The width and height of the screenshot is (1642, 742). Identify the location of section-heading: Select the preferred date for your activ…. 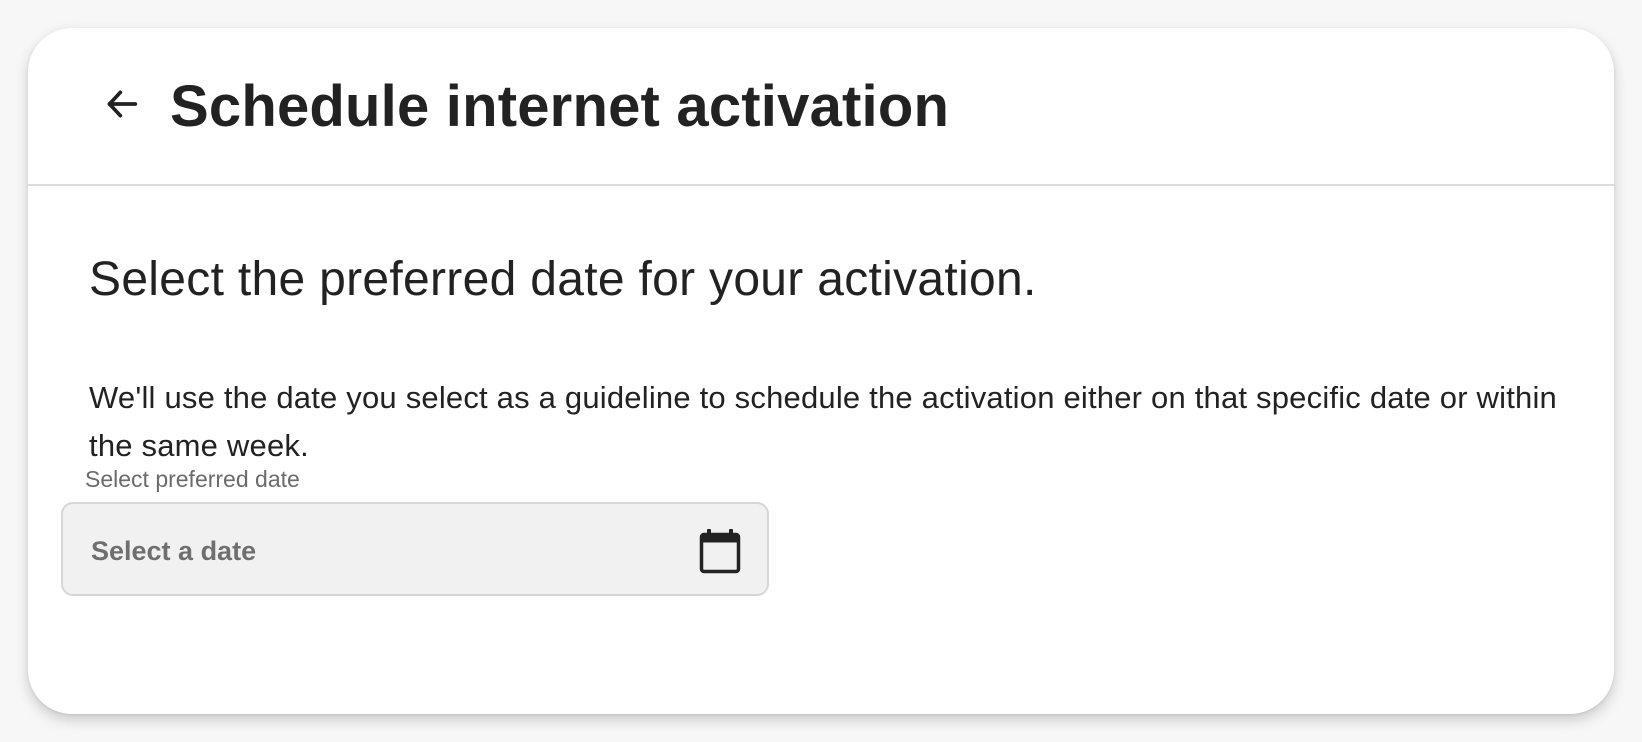
(563, 279).